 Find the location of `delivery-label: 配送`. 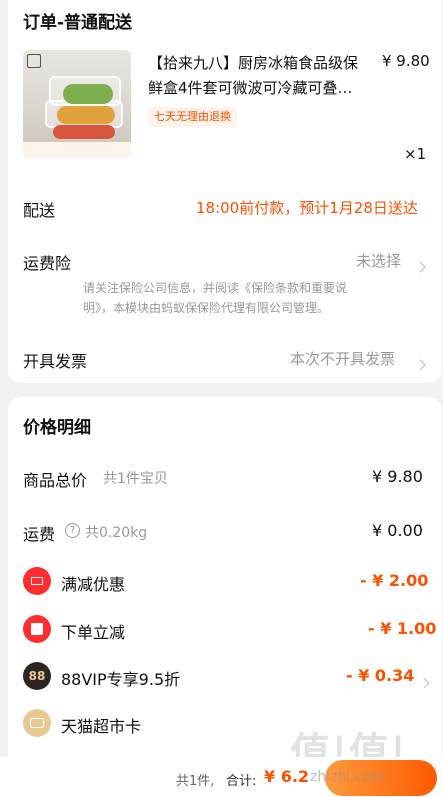

delivery-label: 配送 is located at coordinates (39, 210).